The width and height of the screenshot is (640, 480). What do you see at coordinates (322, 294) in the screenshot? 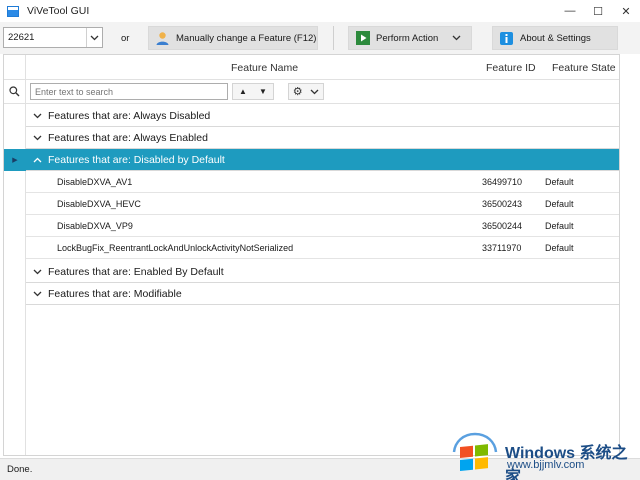
I see `group-row-modifiable: Features that are: Modifiable` at bounding box center [322, 294].